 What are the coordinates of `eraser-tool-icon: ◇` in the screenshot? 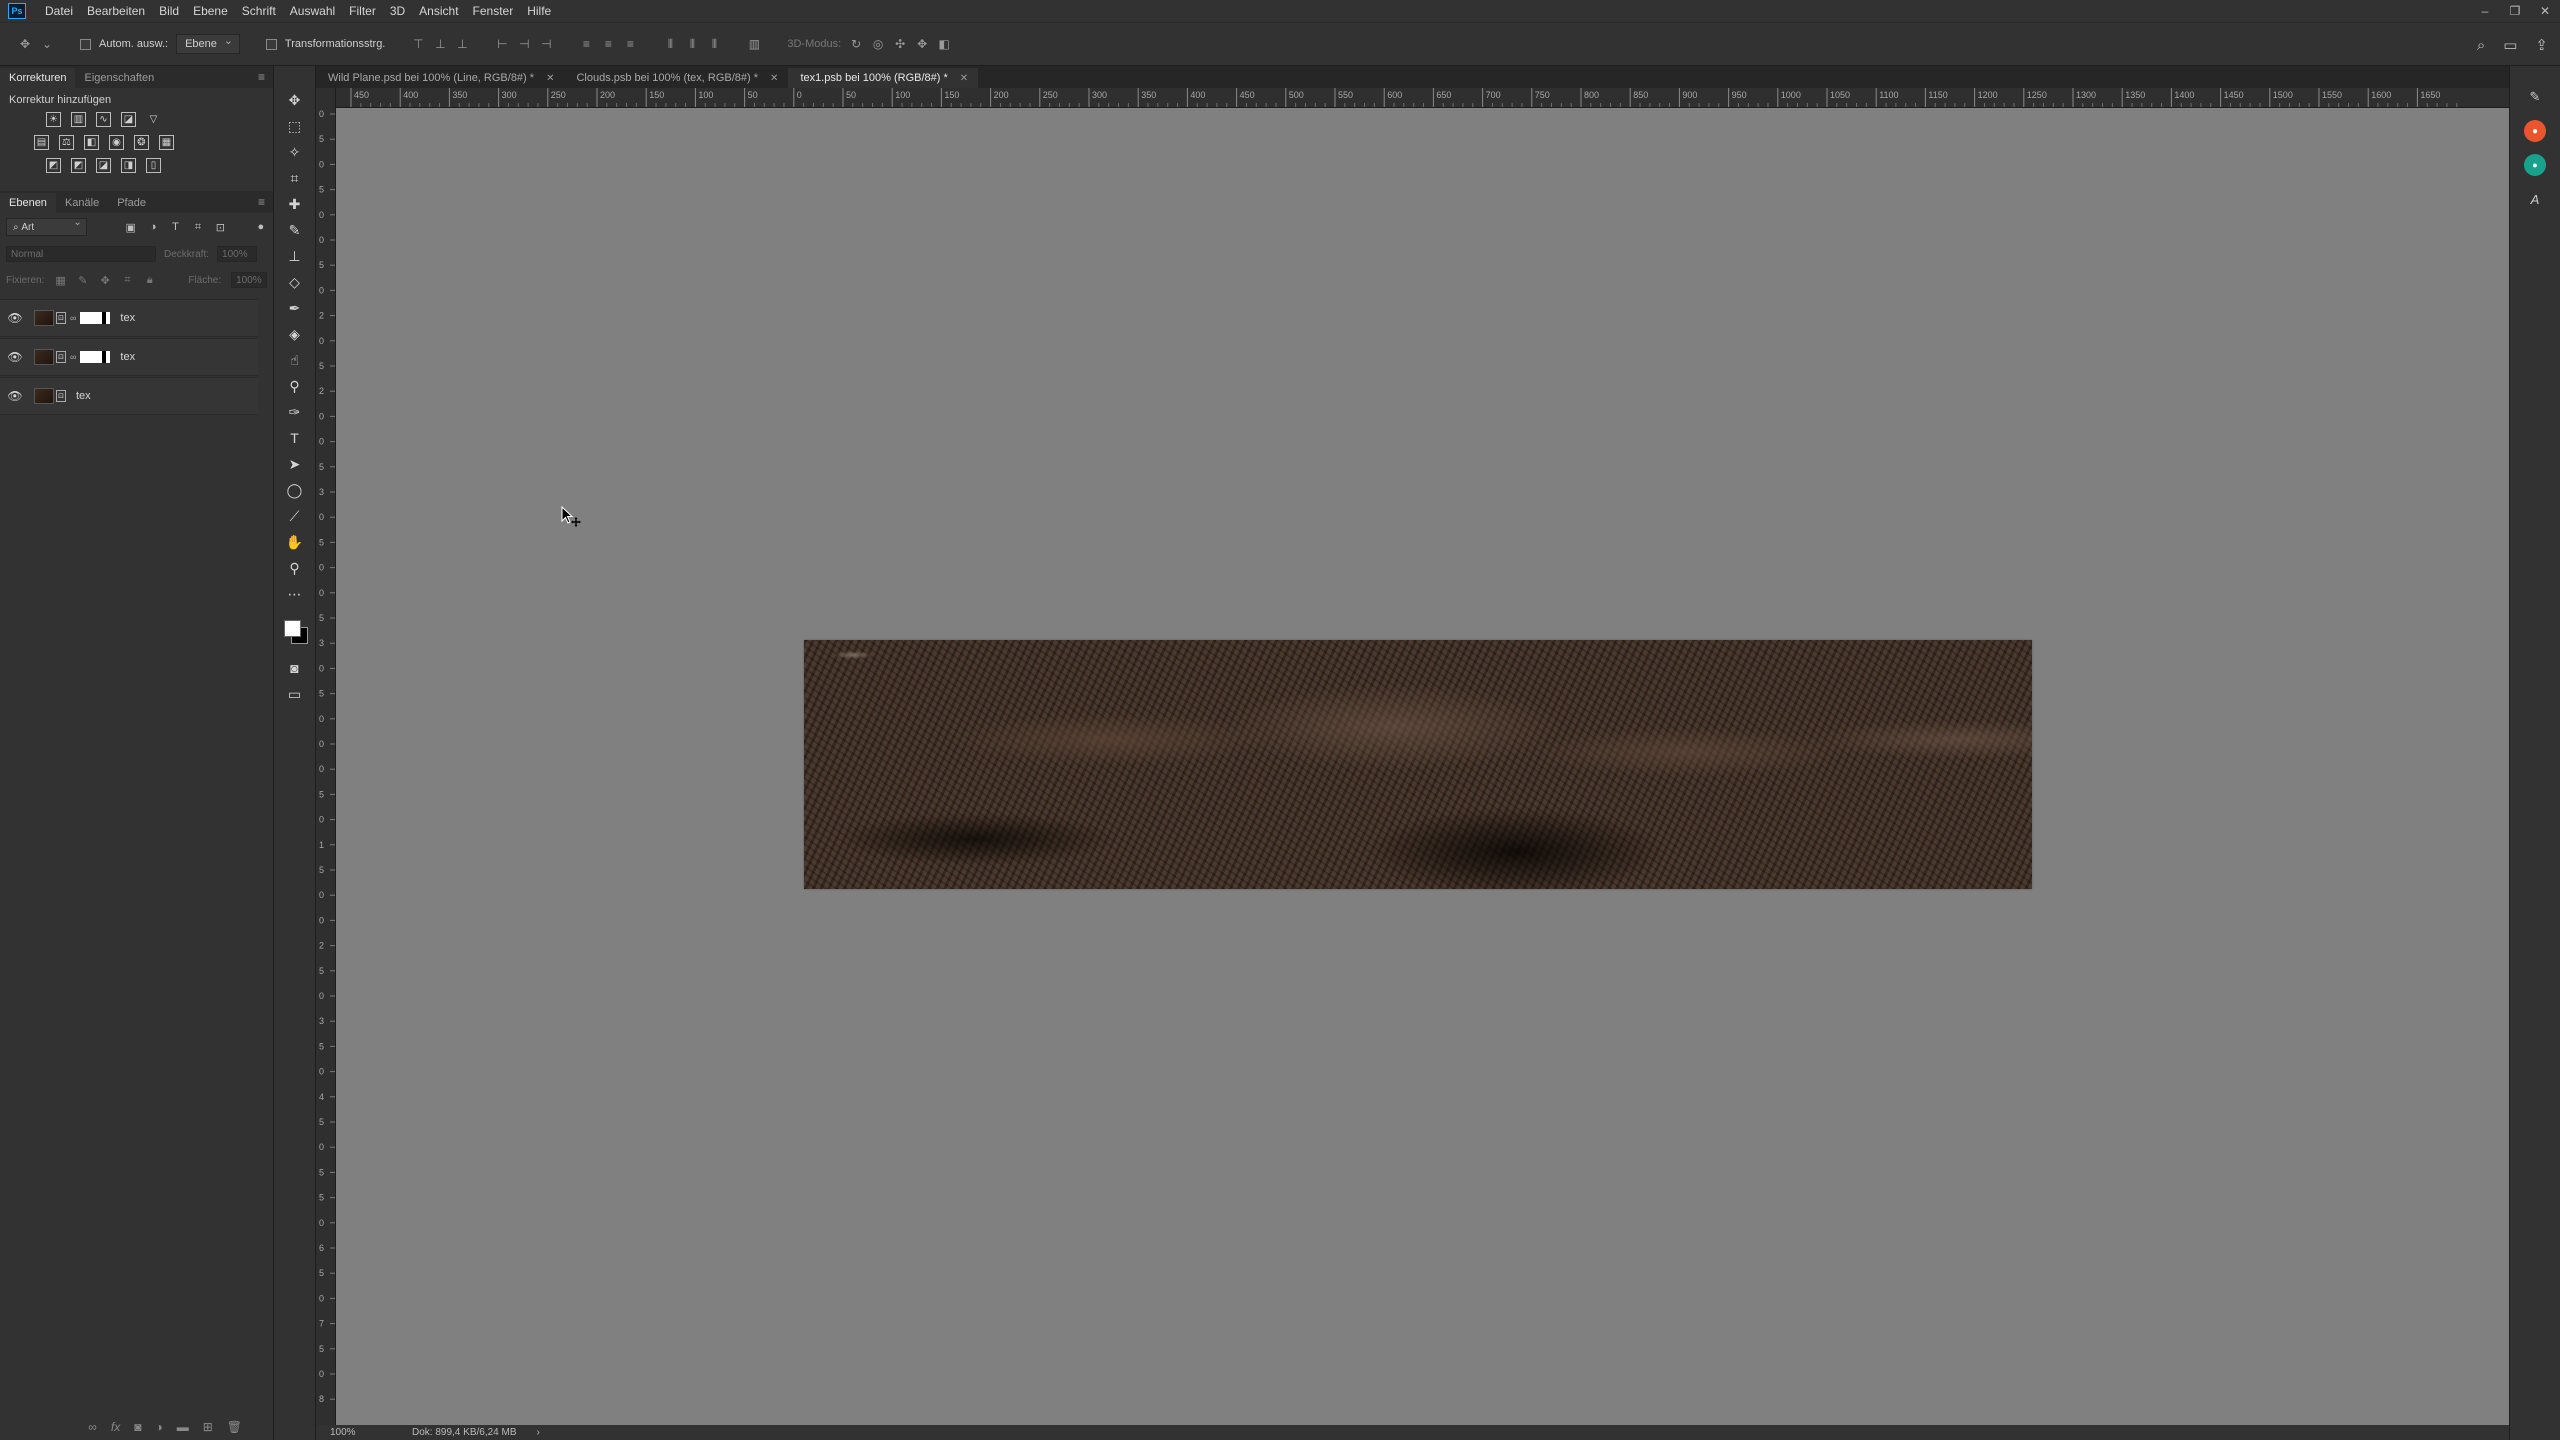 It's located at (295, 282).